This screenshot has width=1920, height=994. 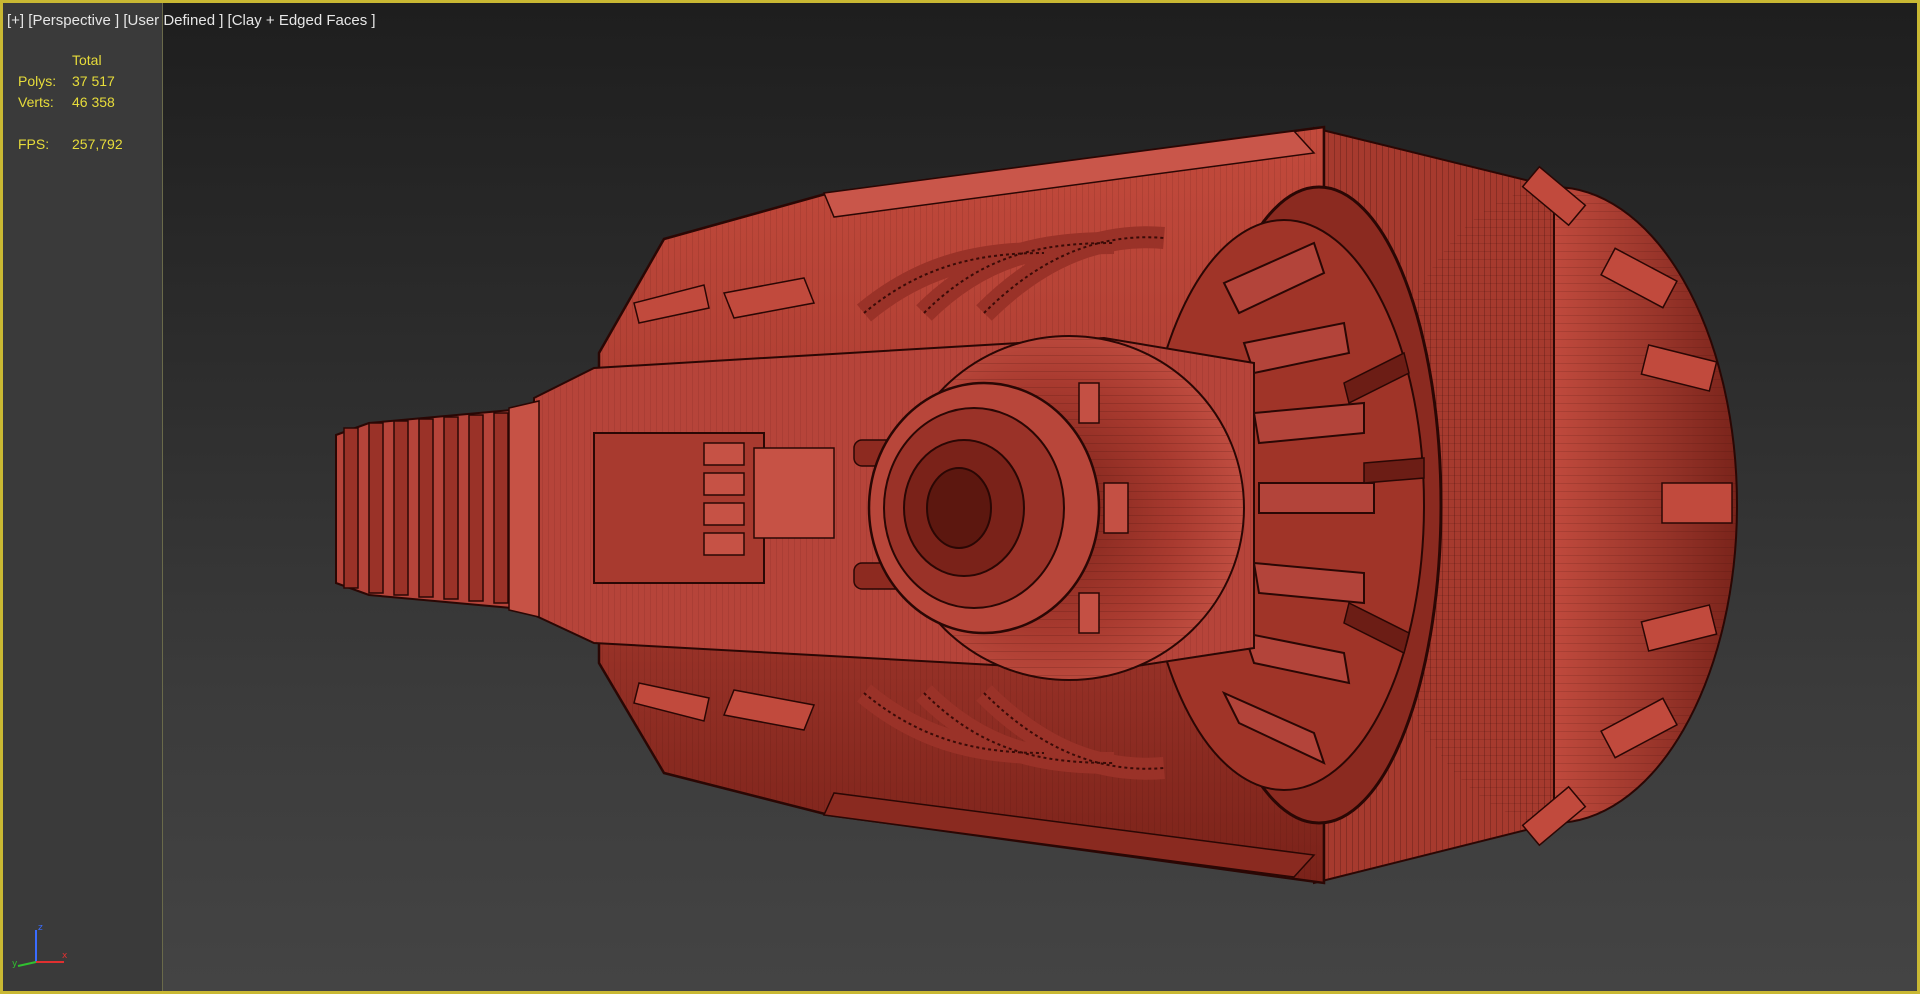 What do you see at coordinates (65, 956) in the screenshot?
I see `x-axis-label: x` at bounding box center [65, 956].